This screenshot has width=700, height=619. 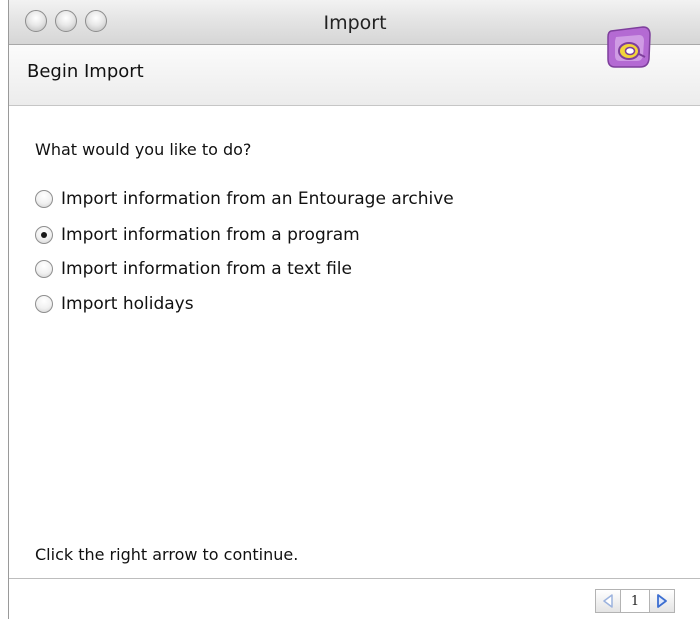 I want to click on radio-entourage-archive, so click(x=44, y=199).